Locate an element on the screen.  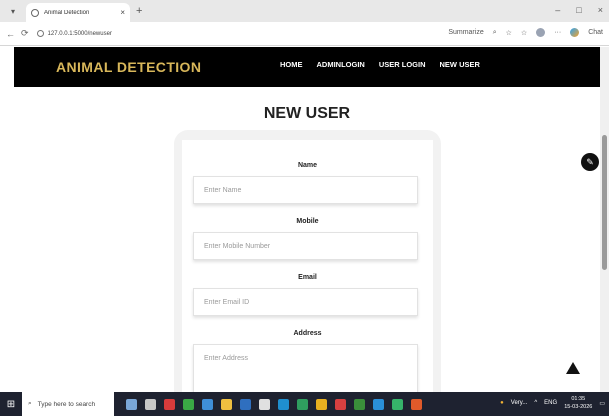
chat-button: Chat is located at coordinates (595, 32).